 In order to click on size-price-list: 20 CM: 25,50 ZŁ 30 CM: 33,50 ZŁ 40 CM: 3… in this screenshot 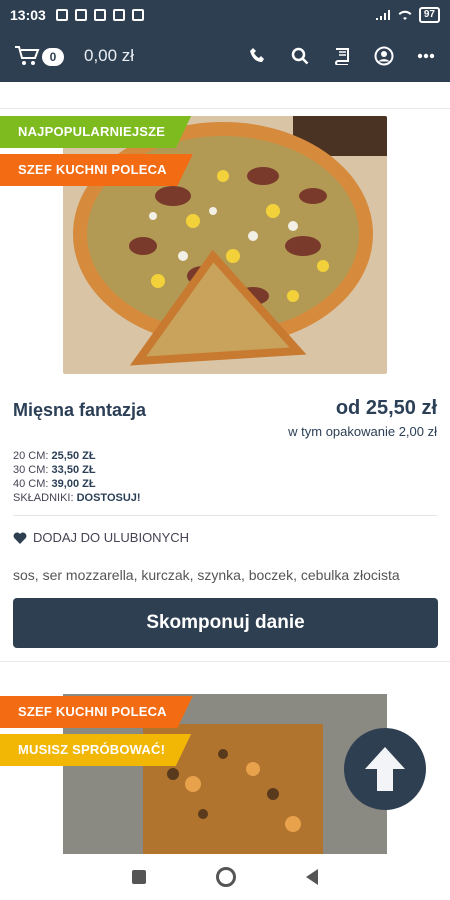, I will do `click(77, 477)`.